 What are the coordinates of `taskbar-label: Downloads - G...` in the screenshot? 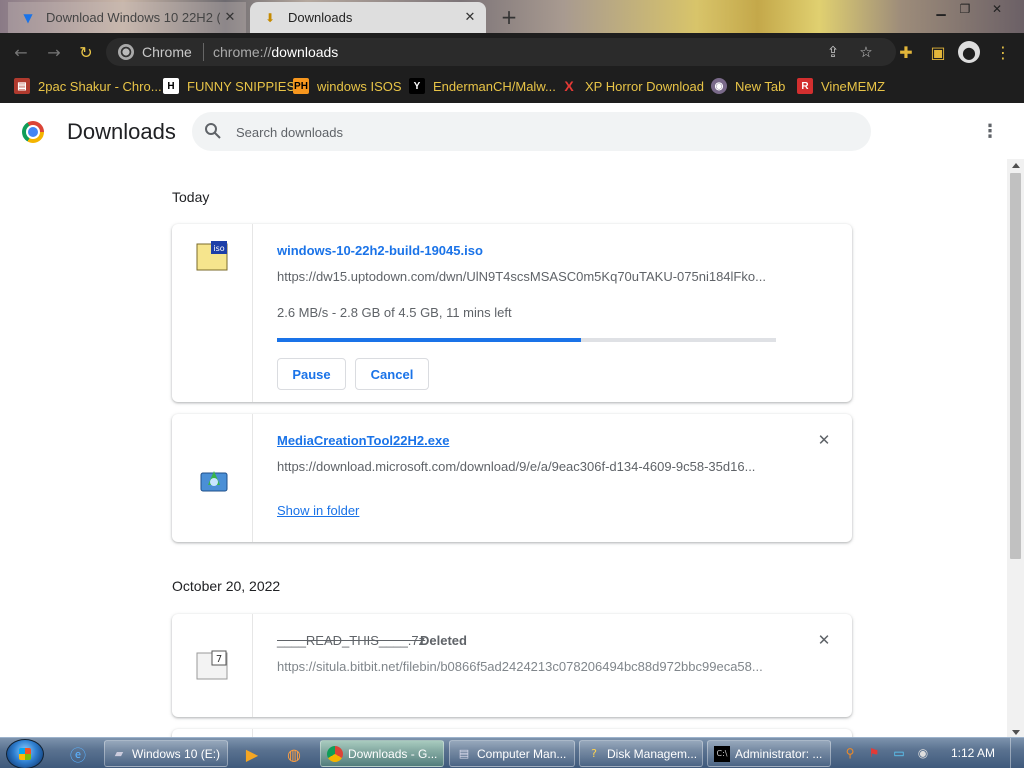 It's located at (393, 753).